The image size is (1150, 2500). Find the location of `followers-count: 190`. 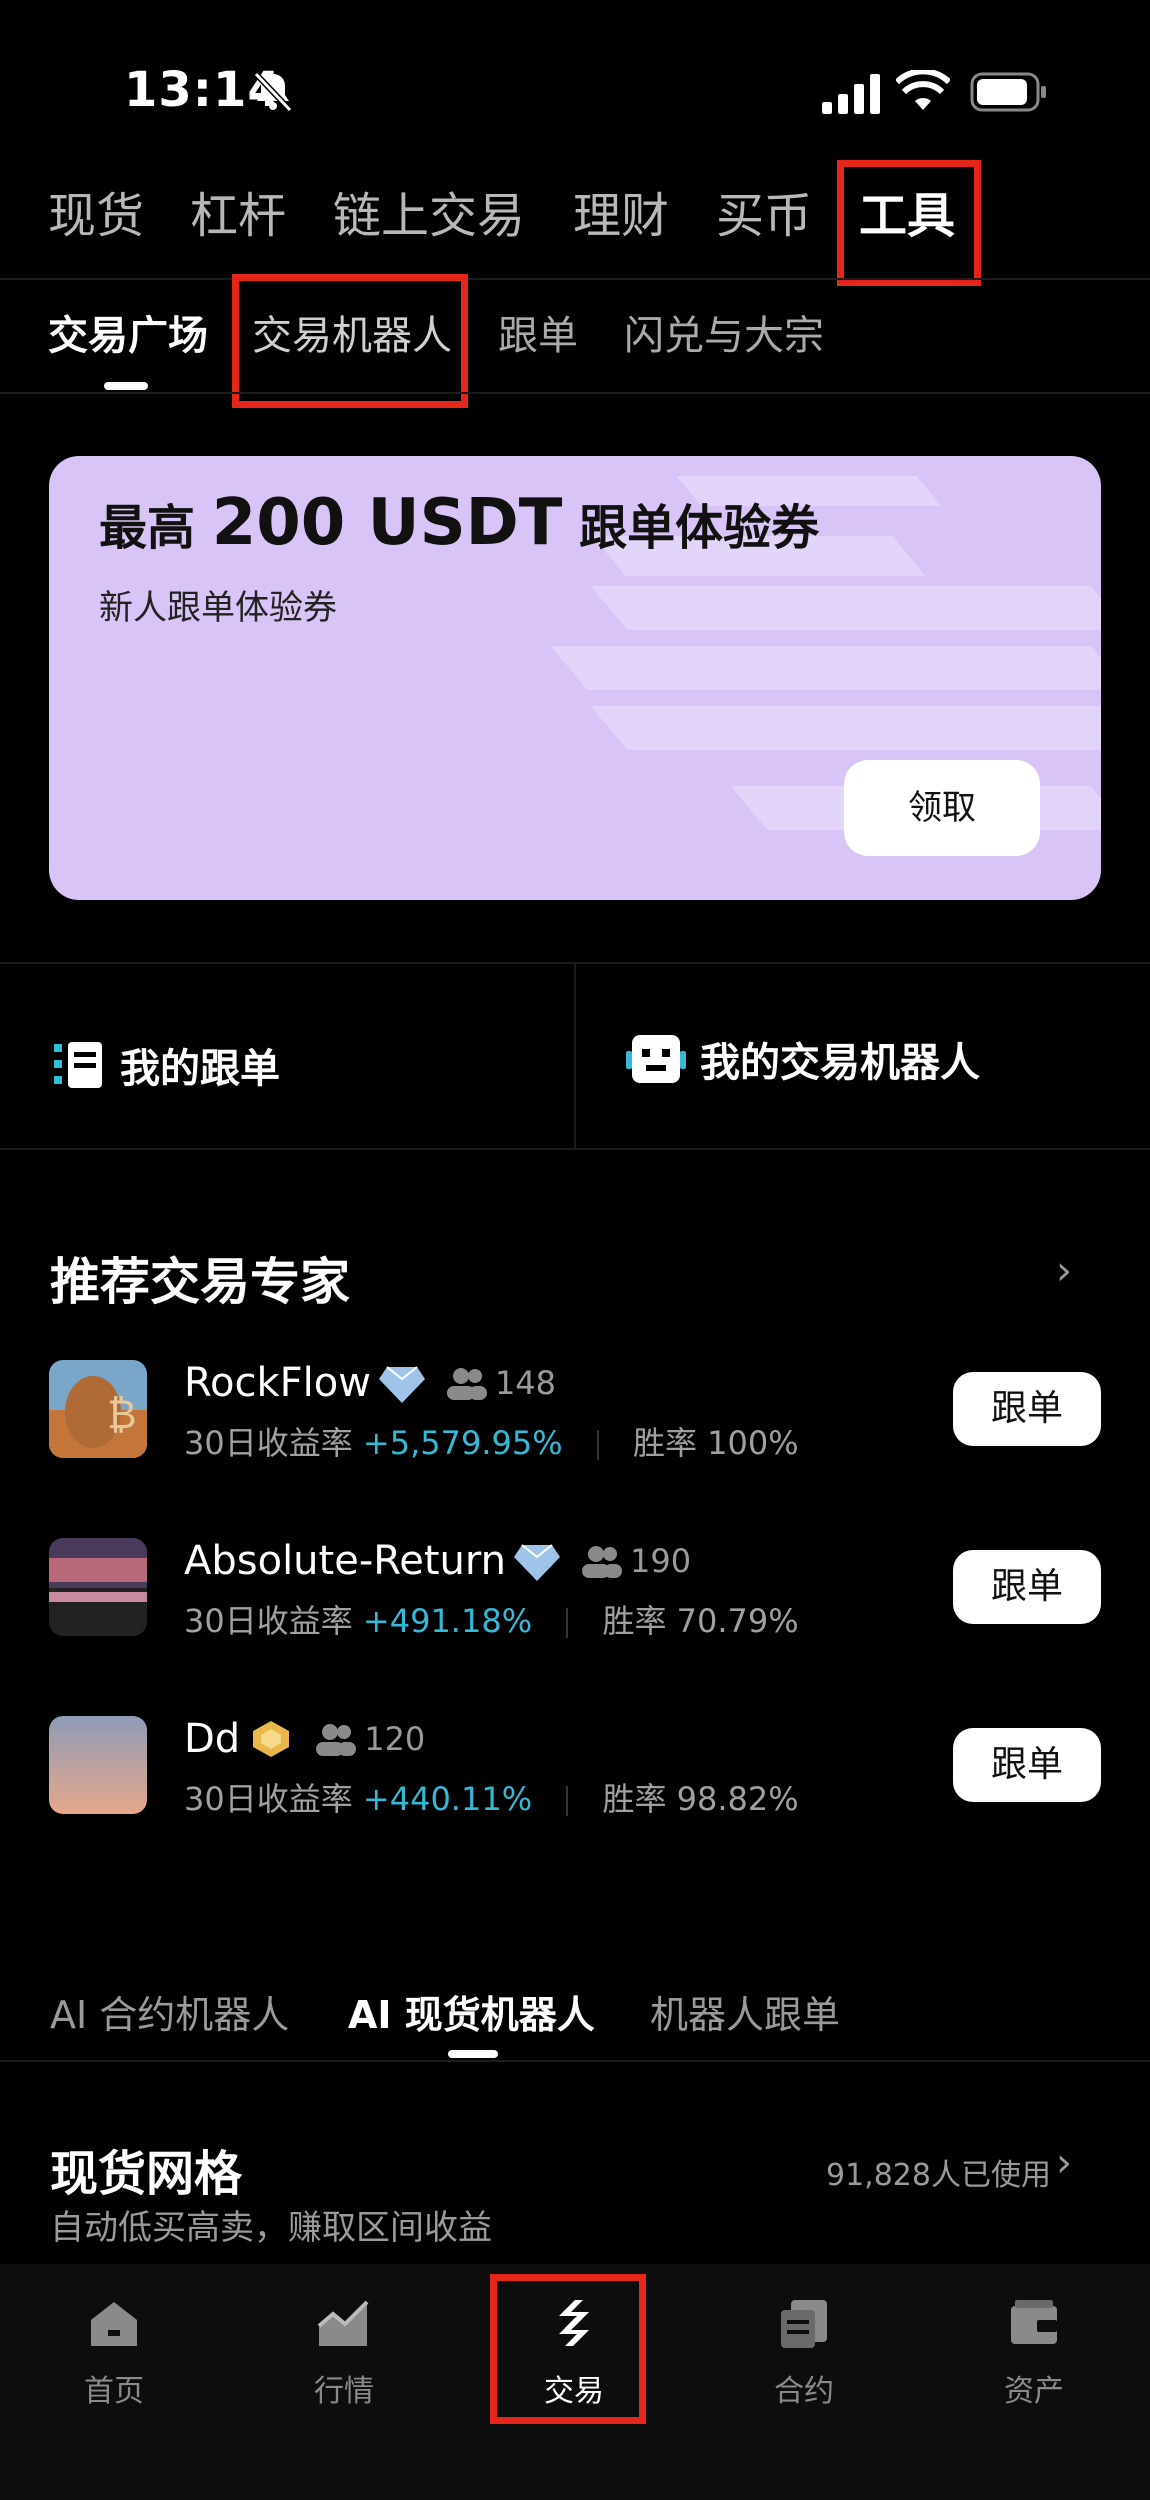

followers-count: 190 is located at coordinates (661, 1561).